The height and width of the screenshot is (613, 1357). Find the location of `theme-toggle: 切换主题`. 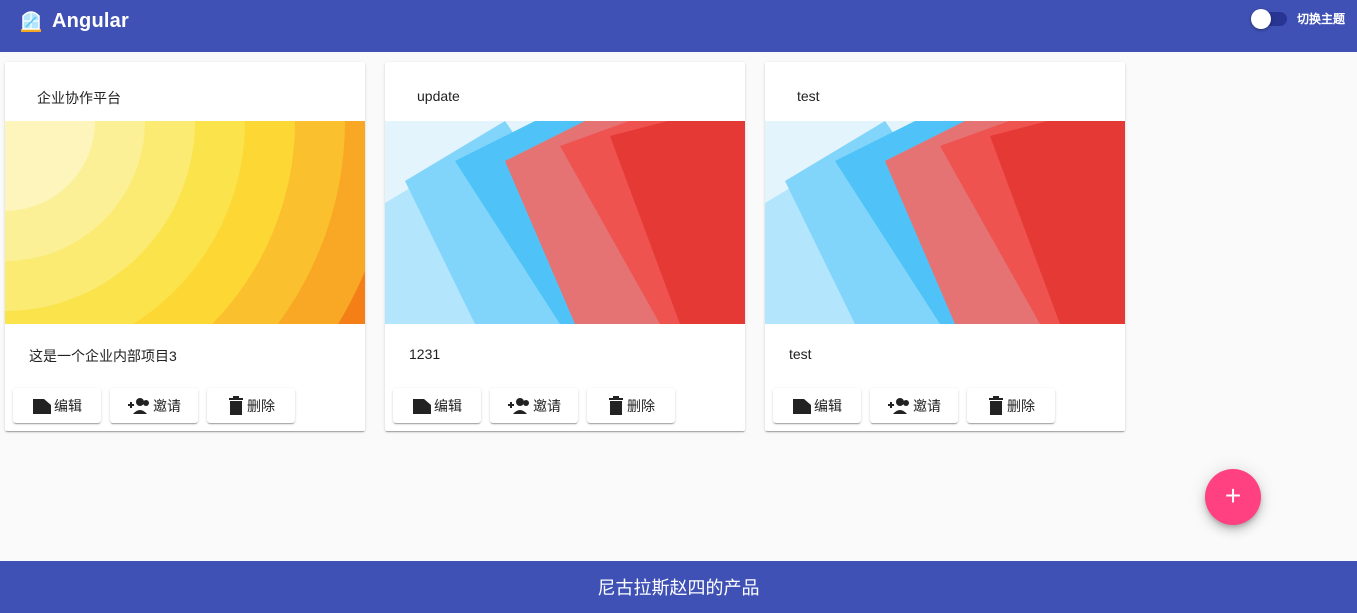

theme-toggle: 切换主题 is located at coordinates (1297, 18).